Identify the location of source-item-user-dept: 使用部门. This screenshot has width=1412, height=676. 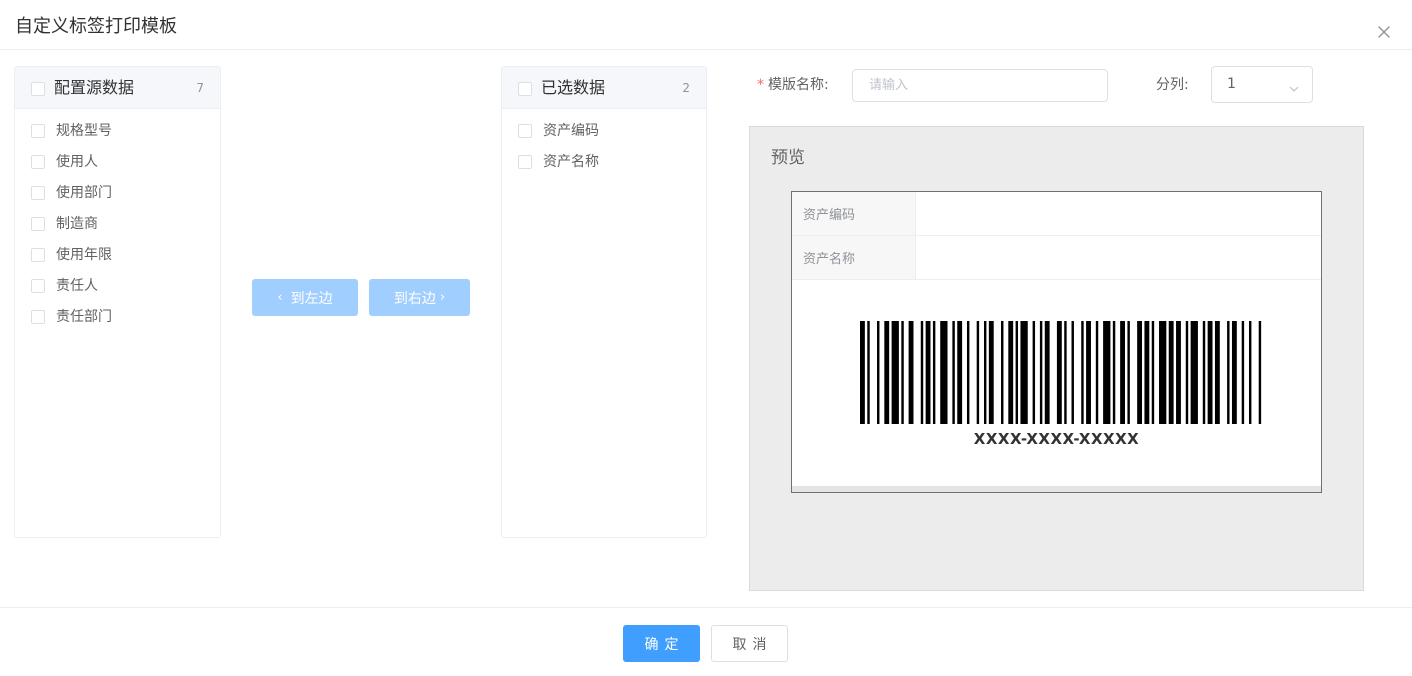
(71, 193).